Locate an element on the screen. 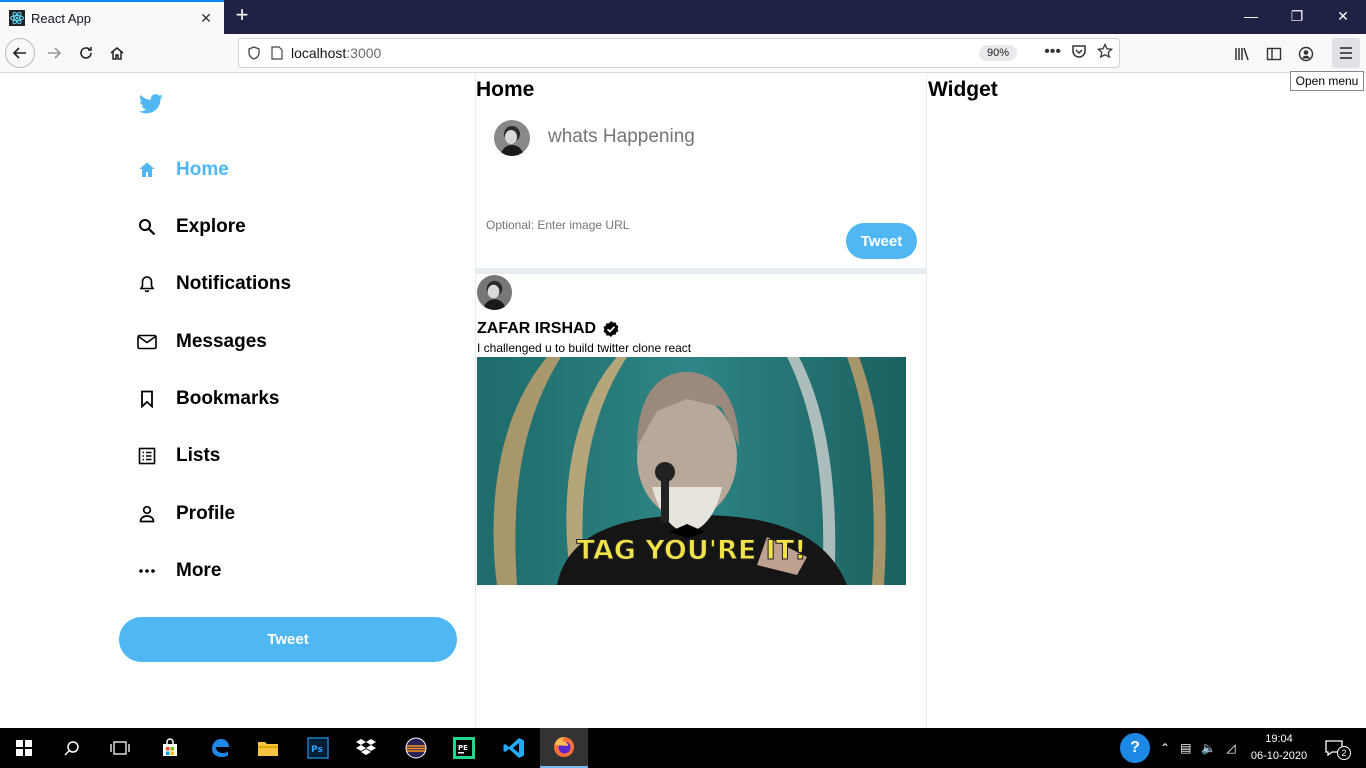 This screenshot has height=768, width=1366. library-icon is located at coordinates (1242, 54).